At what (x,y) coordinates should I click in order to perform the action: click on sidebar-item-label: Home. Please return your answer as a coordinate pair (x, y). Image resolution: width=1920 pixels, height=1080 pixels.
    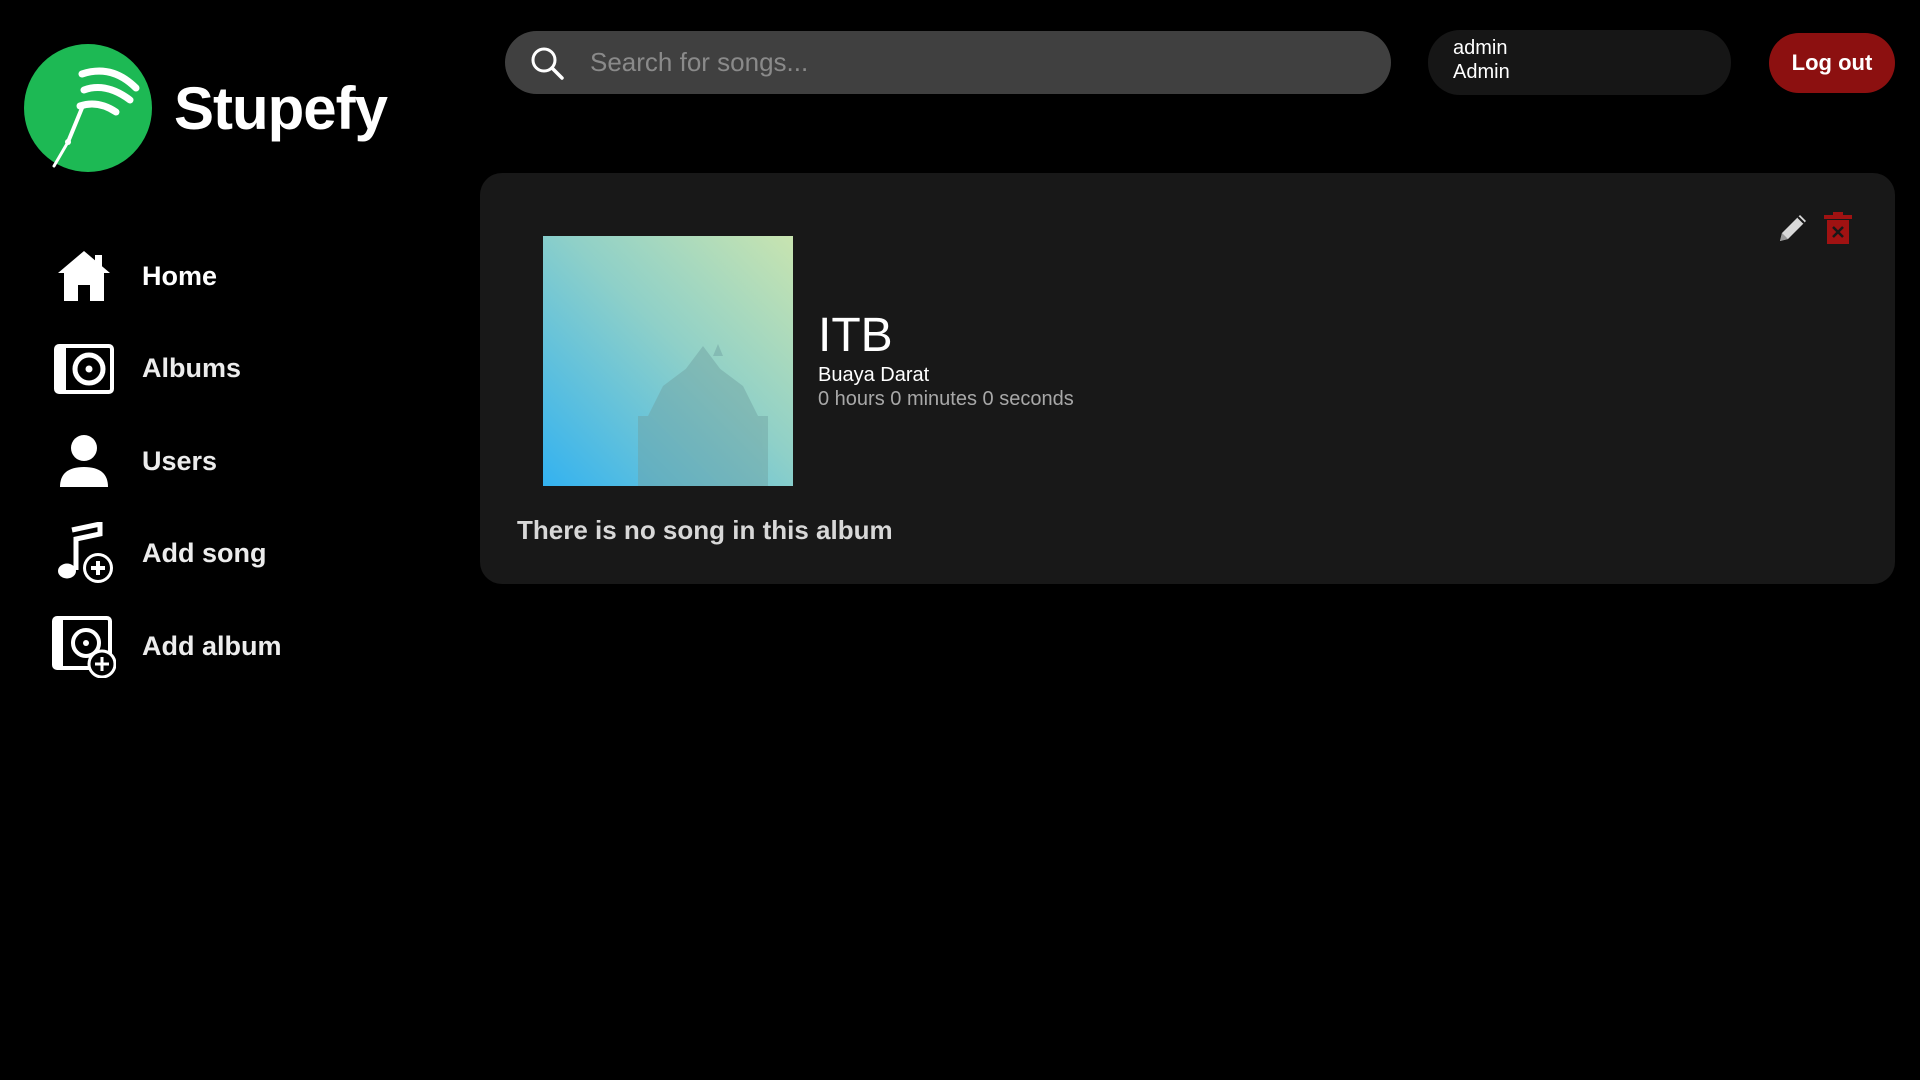
    Looking at the image, I should click on (180, 275).